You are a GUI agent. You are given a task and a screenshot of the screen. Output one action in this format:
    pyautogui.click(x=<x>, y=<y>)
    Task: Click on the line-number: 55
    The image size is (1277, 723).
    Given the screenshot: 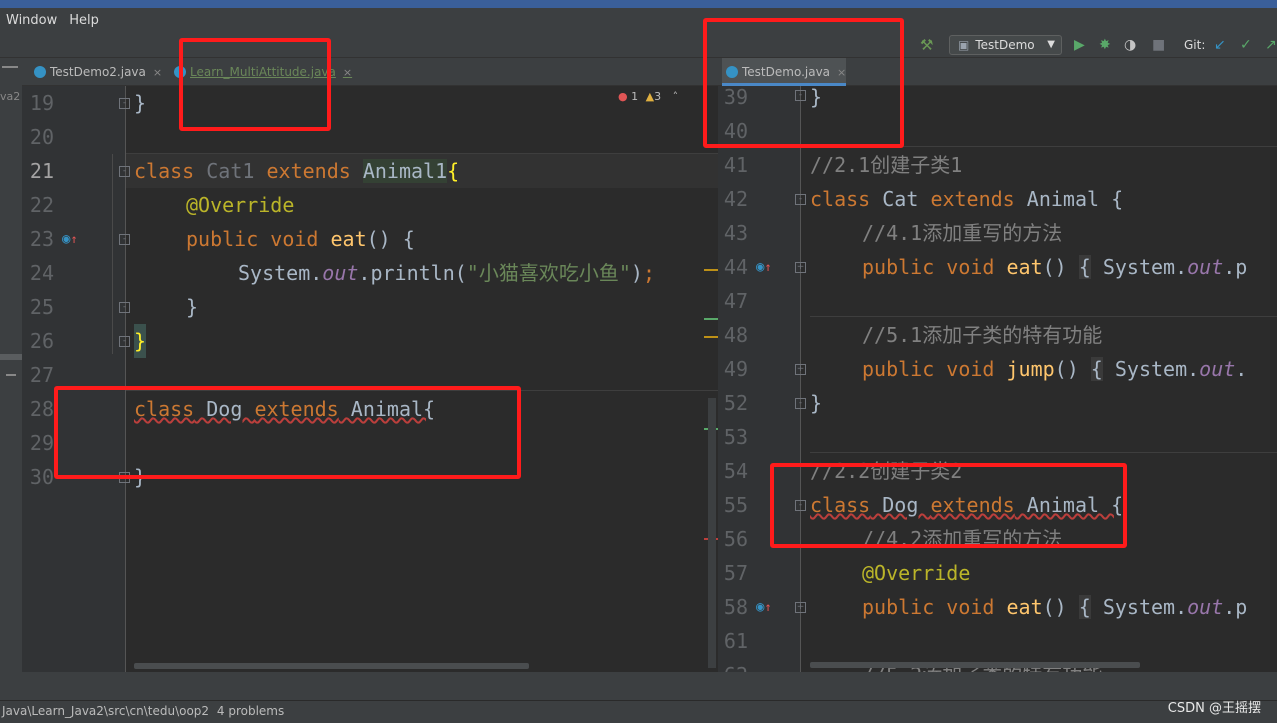 What is the action you would take?
    pyautogui.click(x=735, y=505)
    